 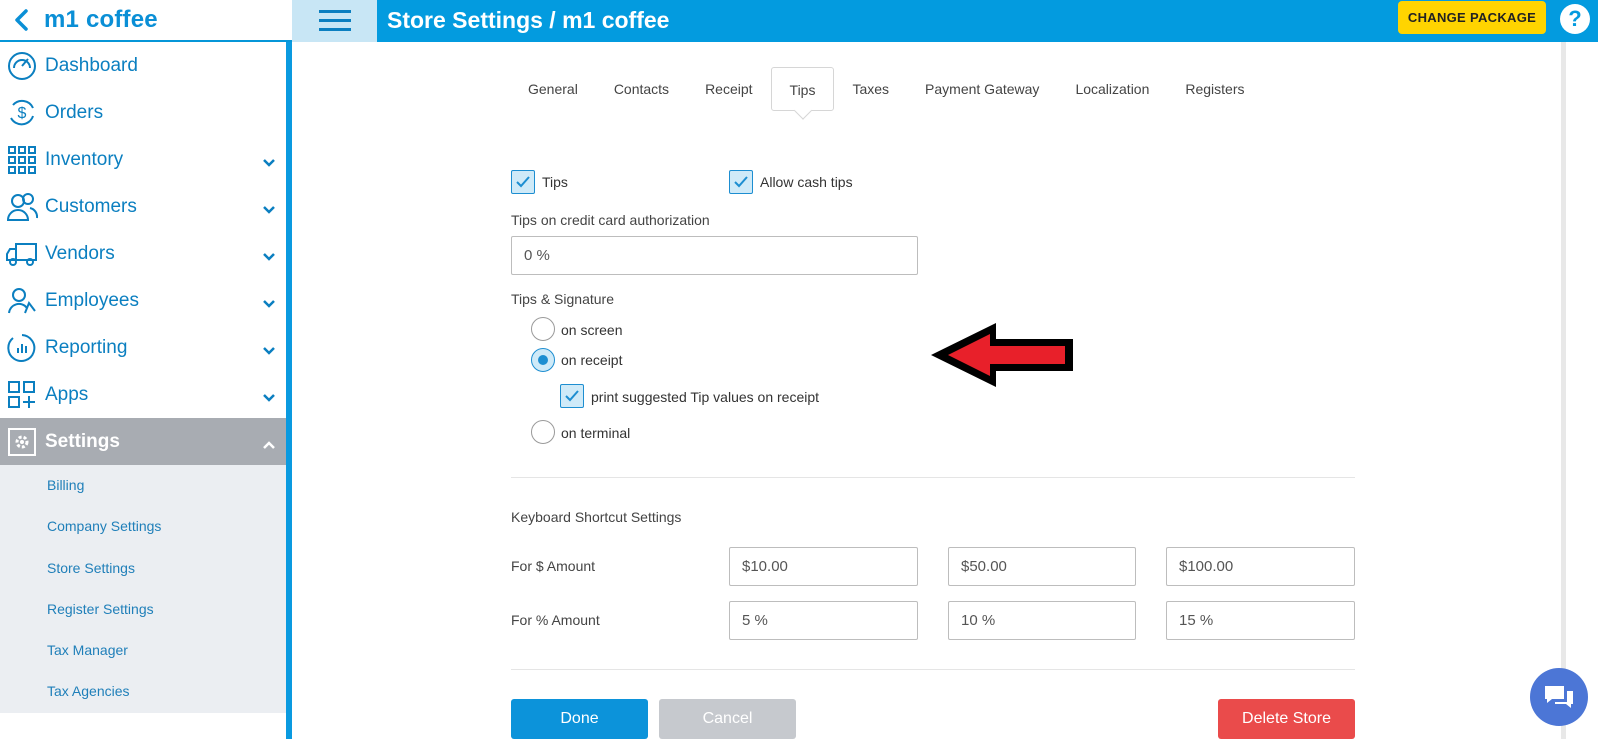 What do you see at coordinates (596, 433) in the screenshot?
I see `radio-on-terminal-label: on terminal` at bounding box center [596, 433].